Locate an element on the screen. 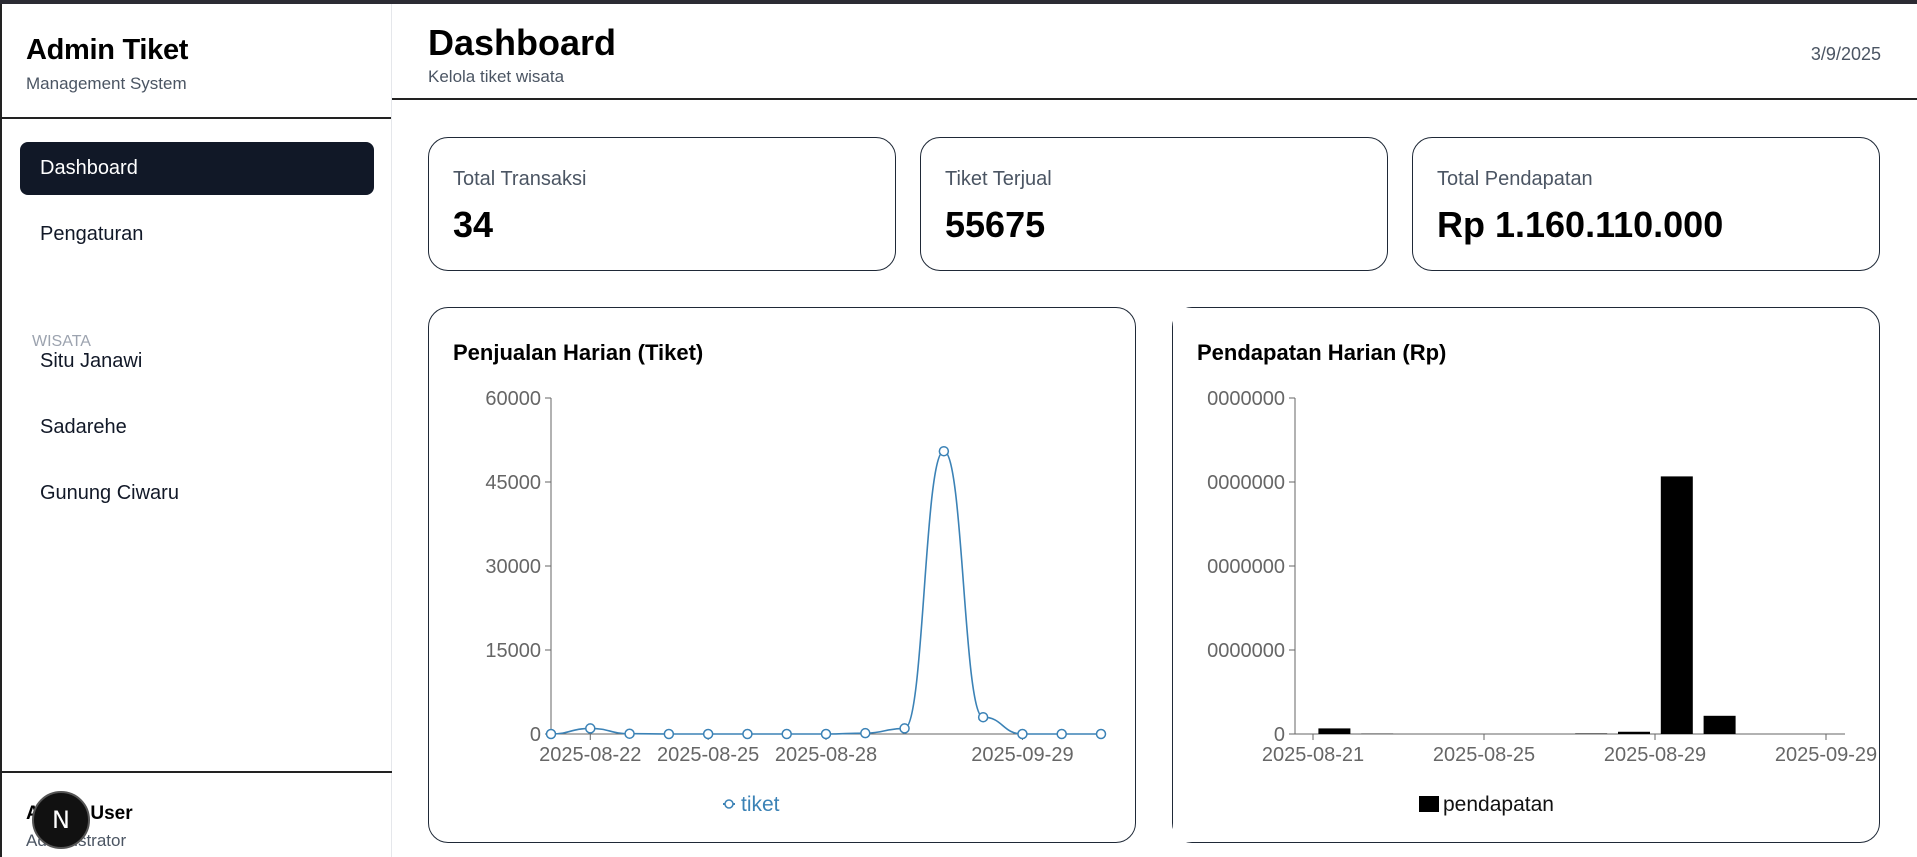  sidebar-item-dashboard: Dashboard is located at coordinates (197, 168).